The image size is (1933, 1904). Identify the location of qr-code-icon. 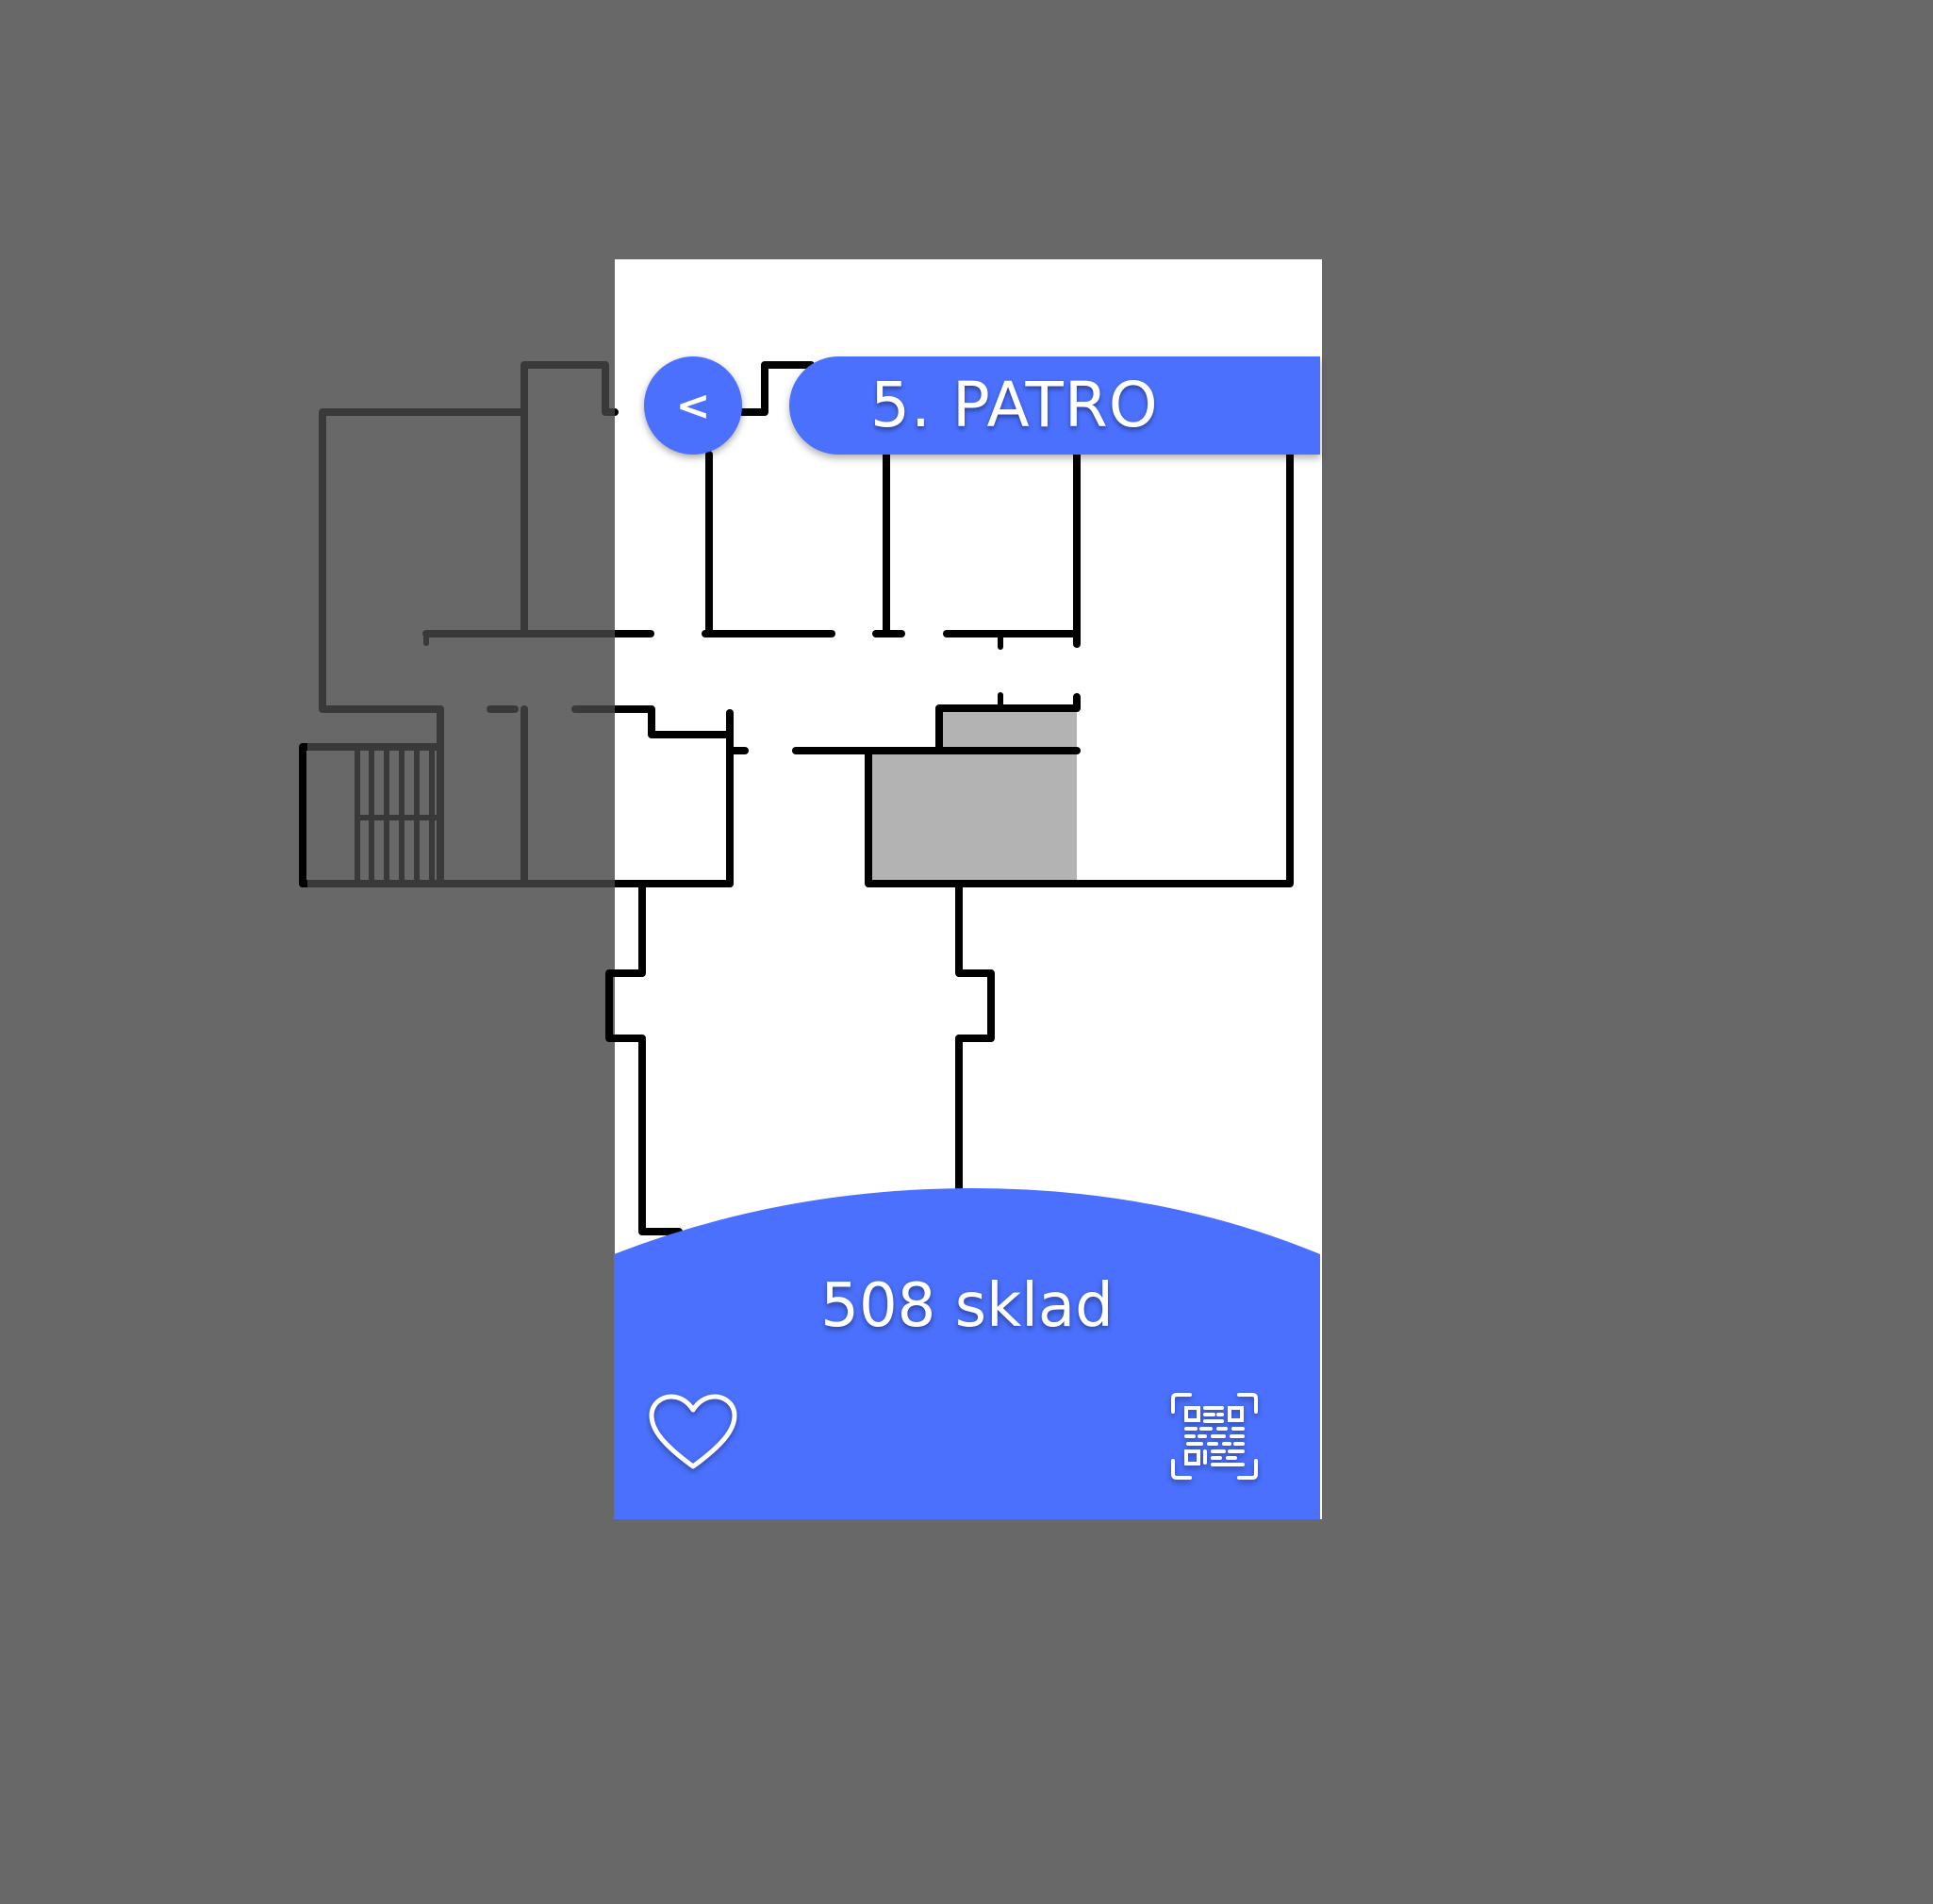
(1214, 1436).